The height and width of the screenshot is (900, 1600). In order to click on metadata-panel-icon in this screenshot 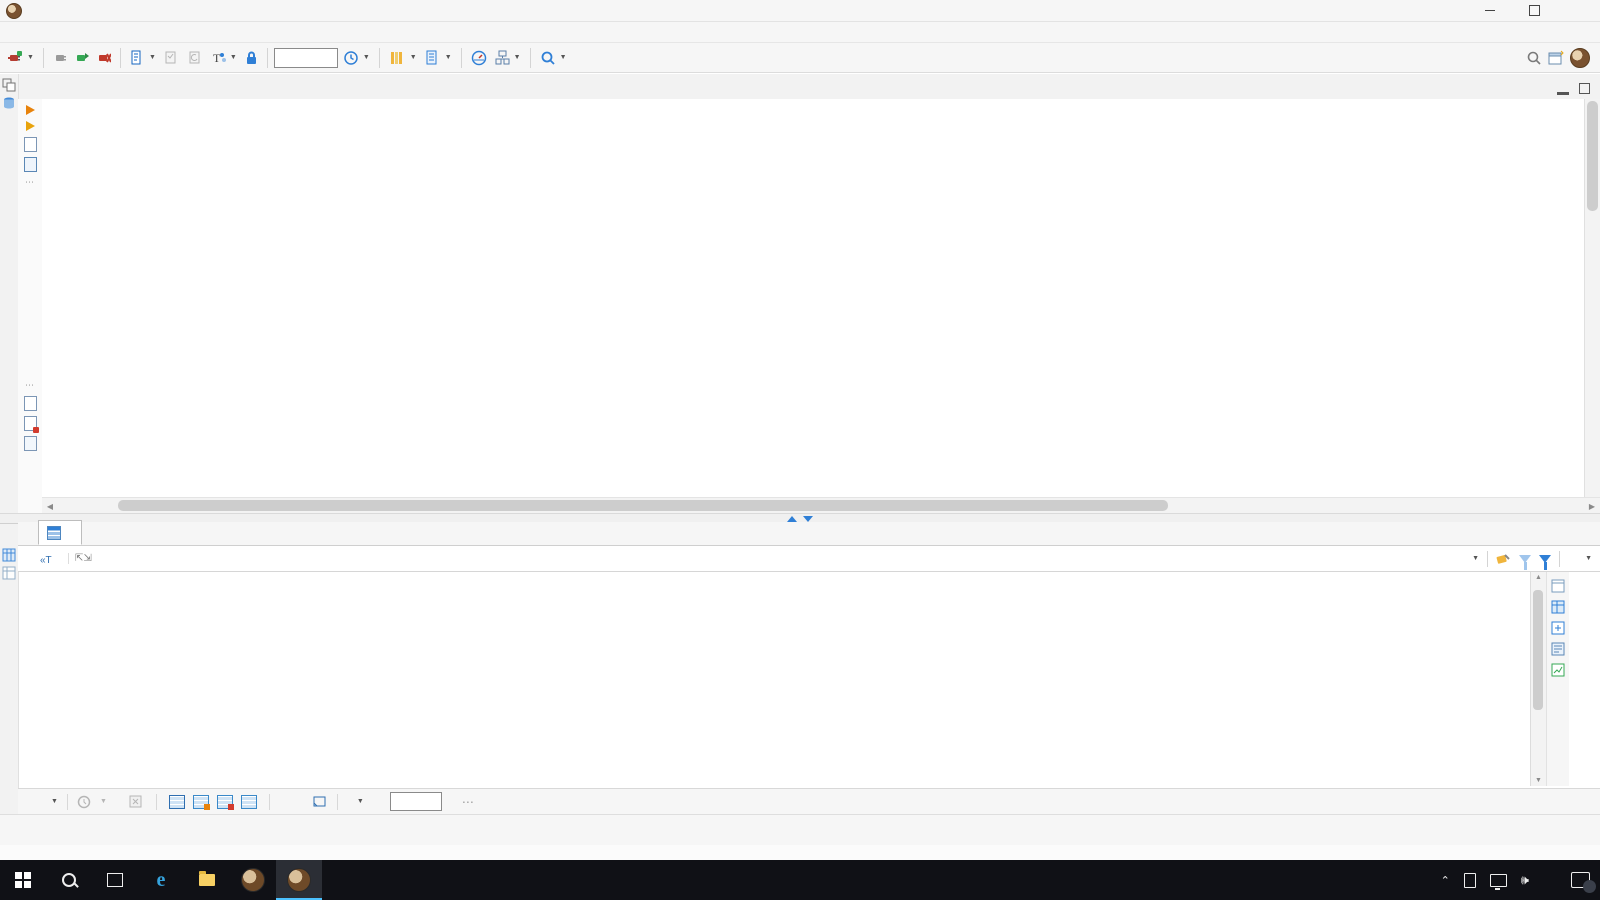, I will do `click(1558, 649)`.